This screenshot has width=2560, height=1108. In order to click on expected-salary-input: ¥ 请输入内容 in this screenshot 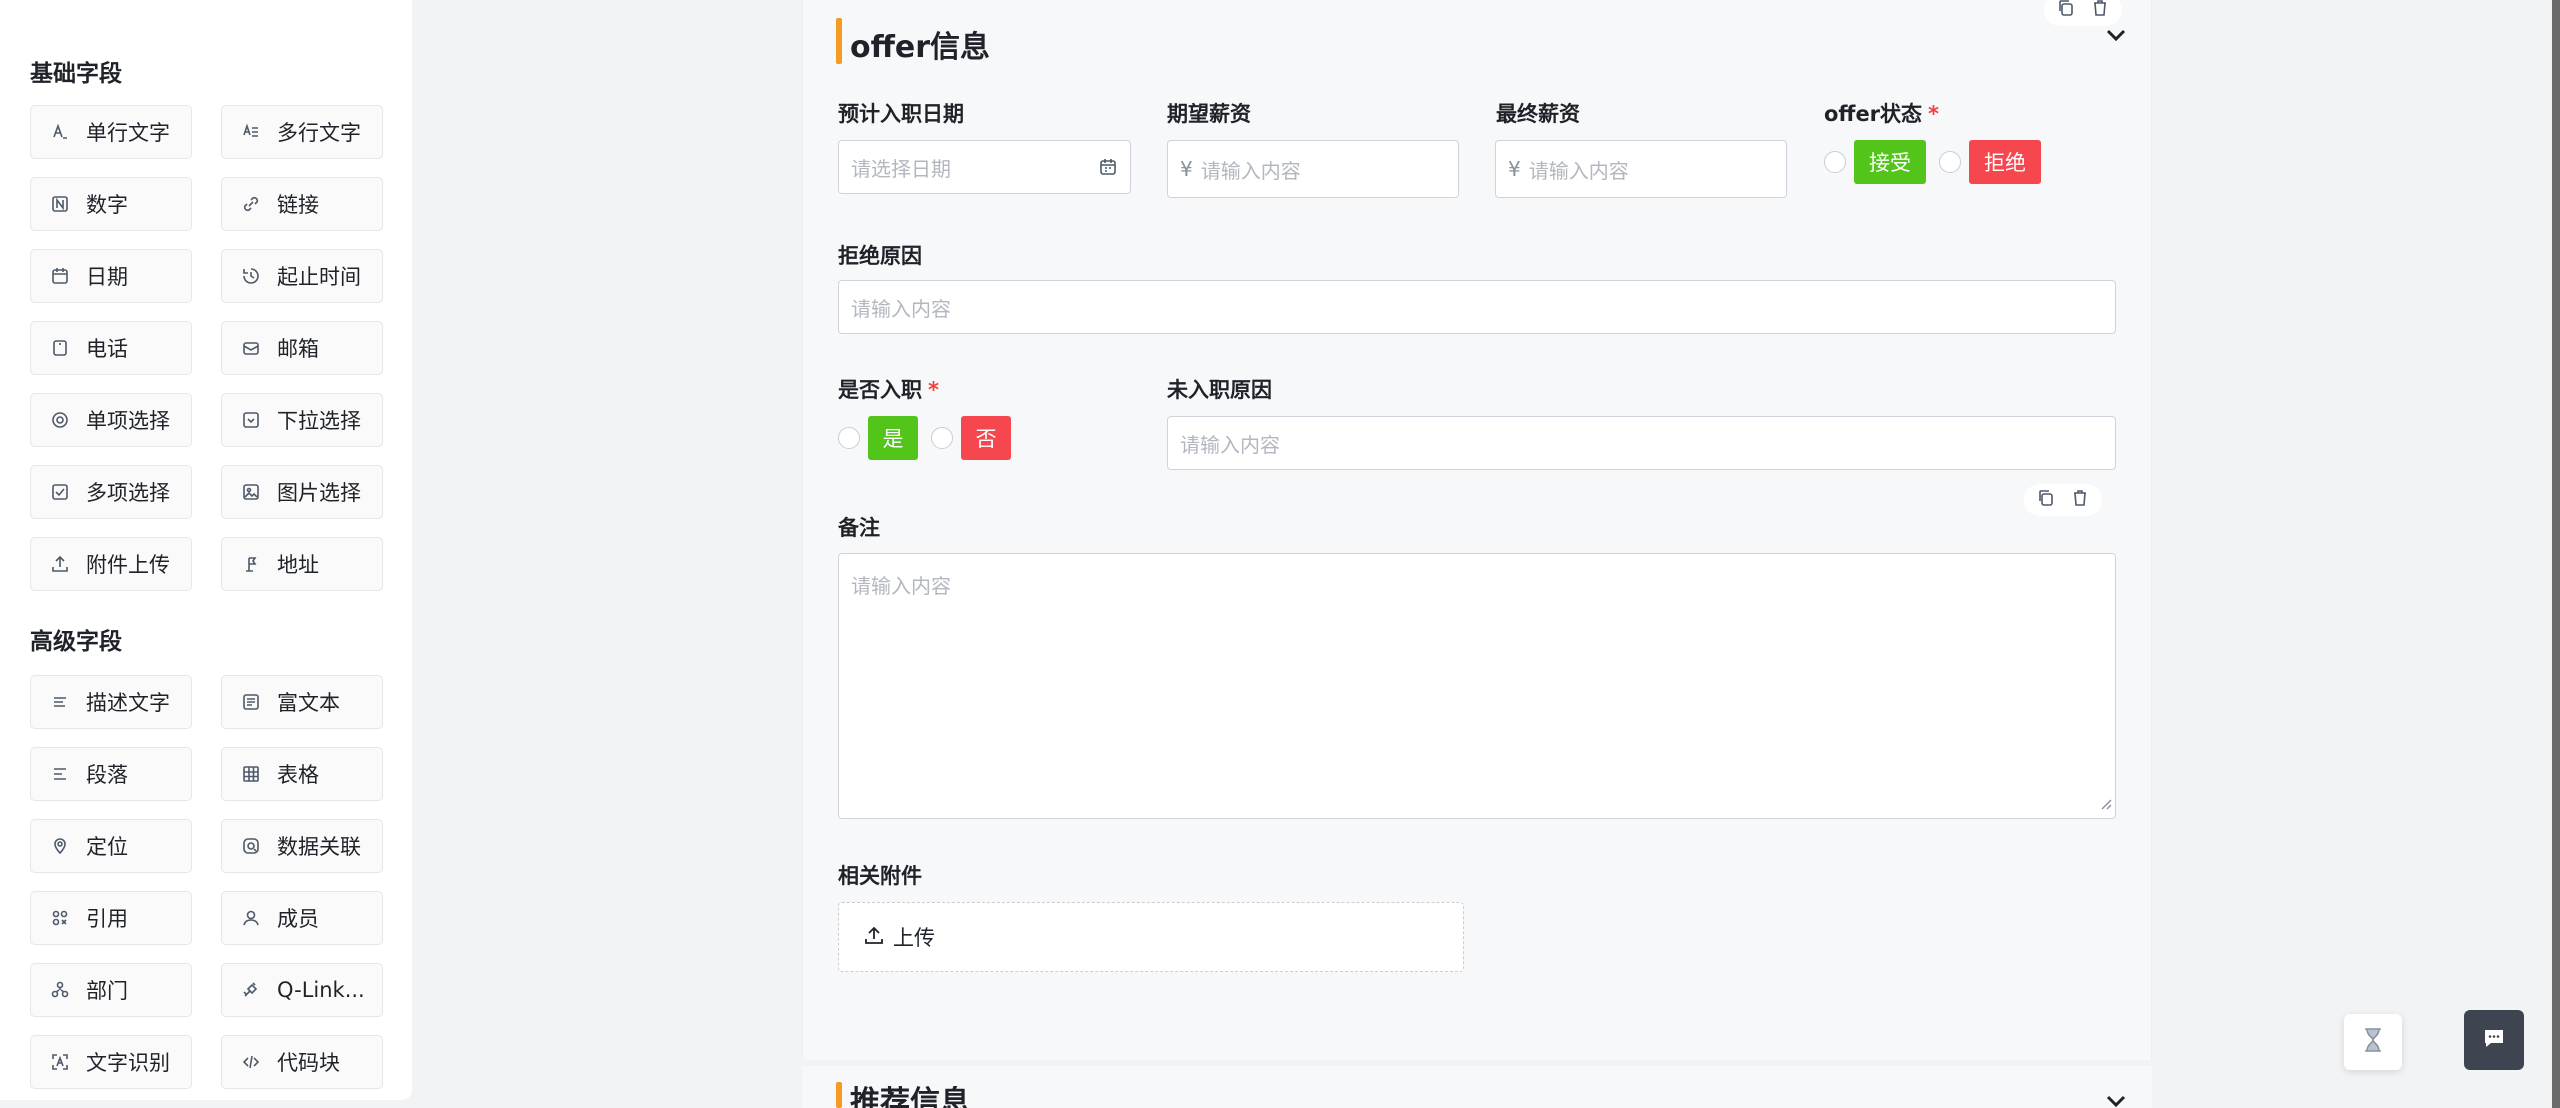, I will do `click(1313, 169)`.